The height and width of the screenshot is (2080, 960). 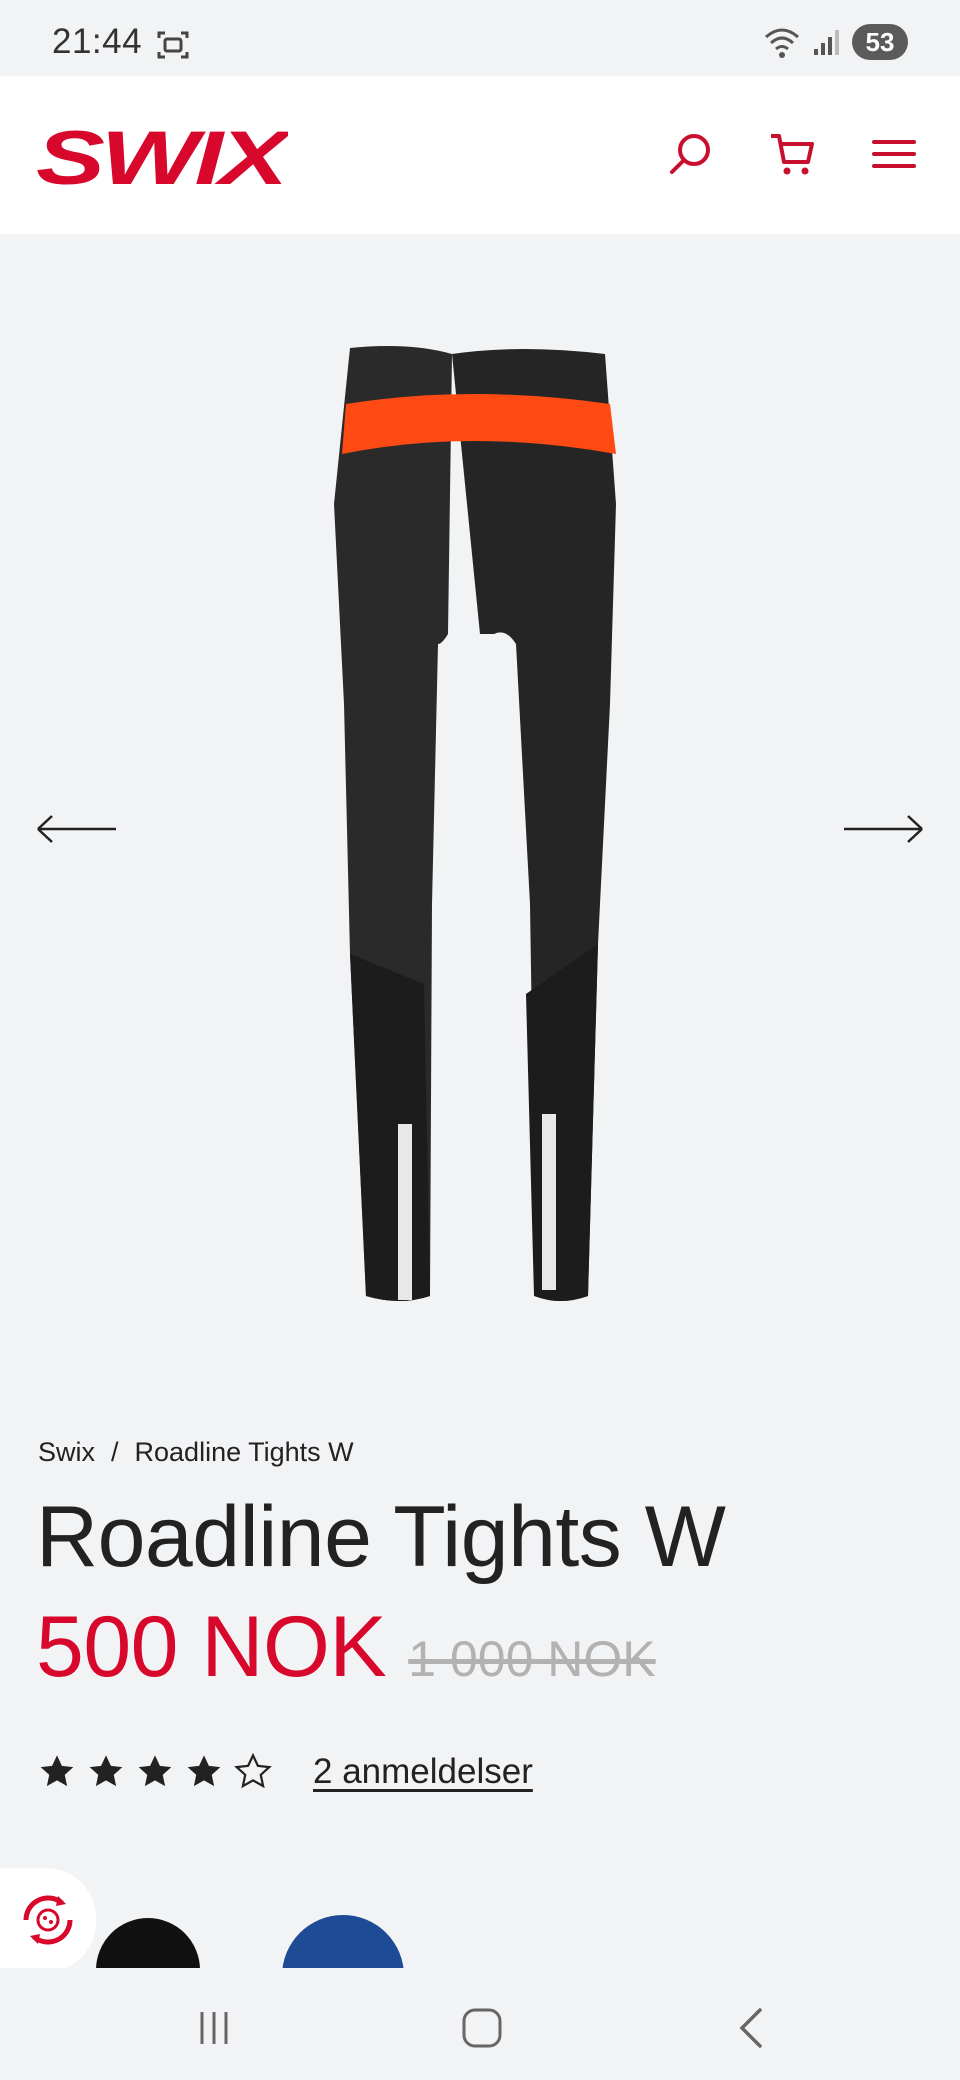 I want to click on screenshot-icon, so click(x=173, y=45).